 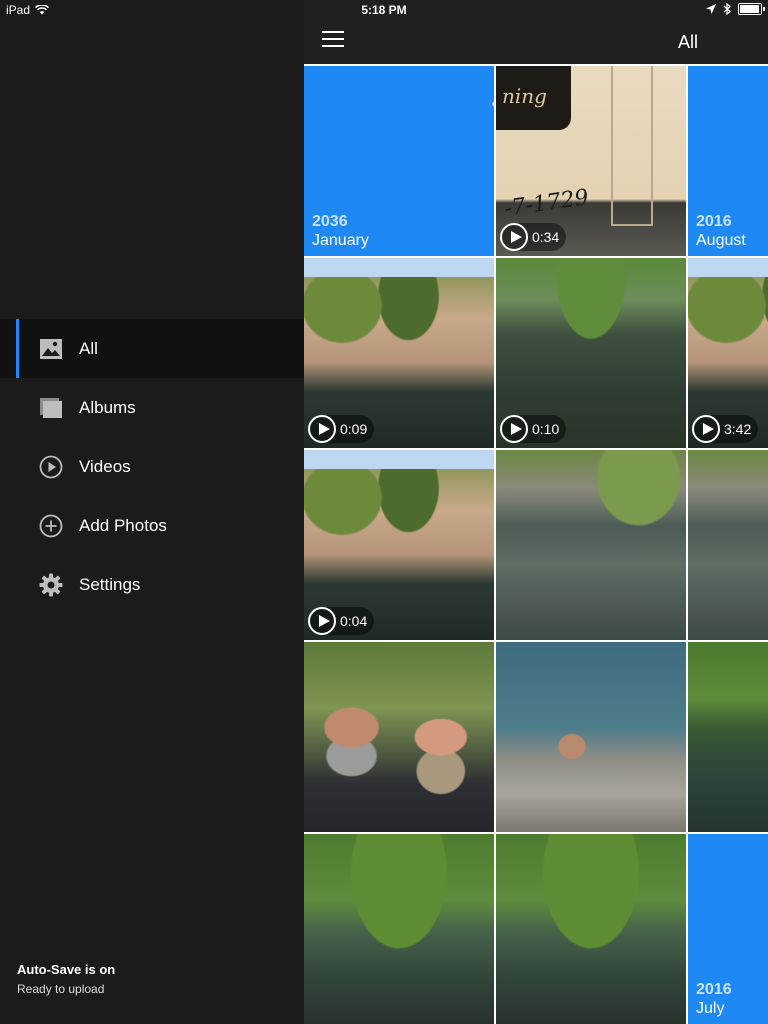 I want to click on sidebar-item-label: Settings, so click(x=110, y=584).